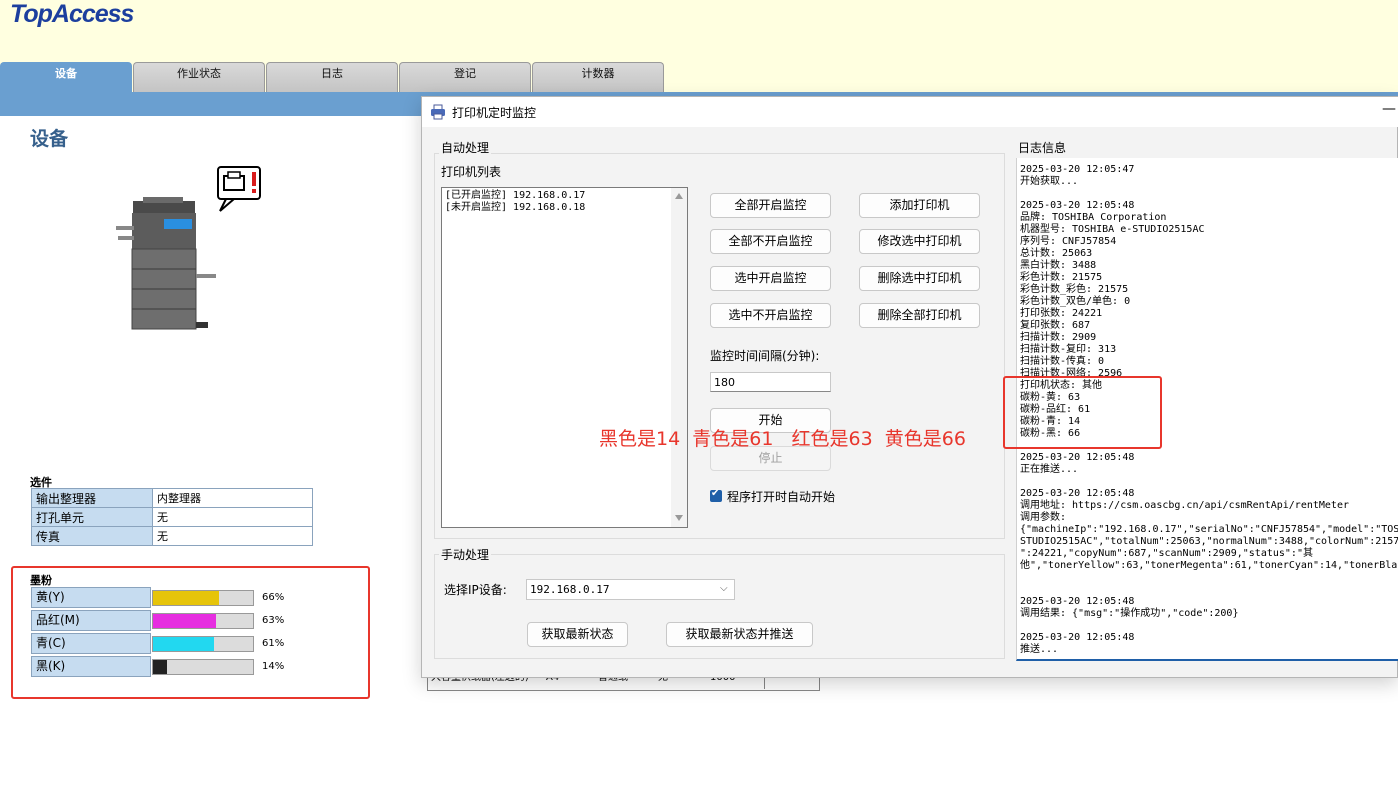 The width and height of the screenshot is (1398, 787). I want to click on log-line: 彩色计数: 21575, so click(1061, 277).